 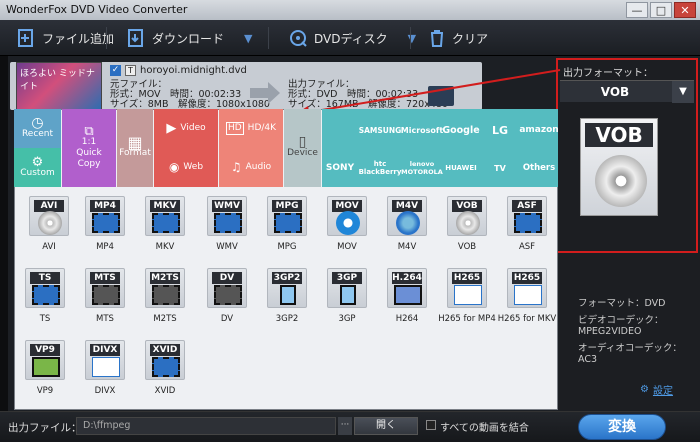 I want to click on download-icon, so click(x=135, y=38).